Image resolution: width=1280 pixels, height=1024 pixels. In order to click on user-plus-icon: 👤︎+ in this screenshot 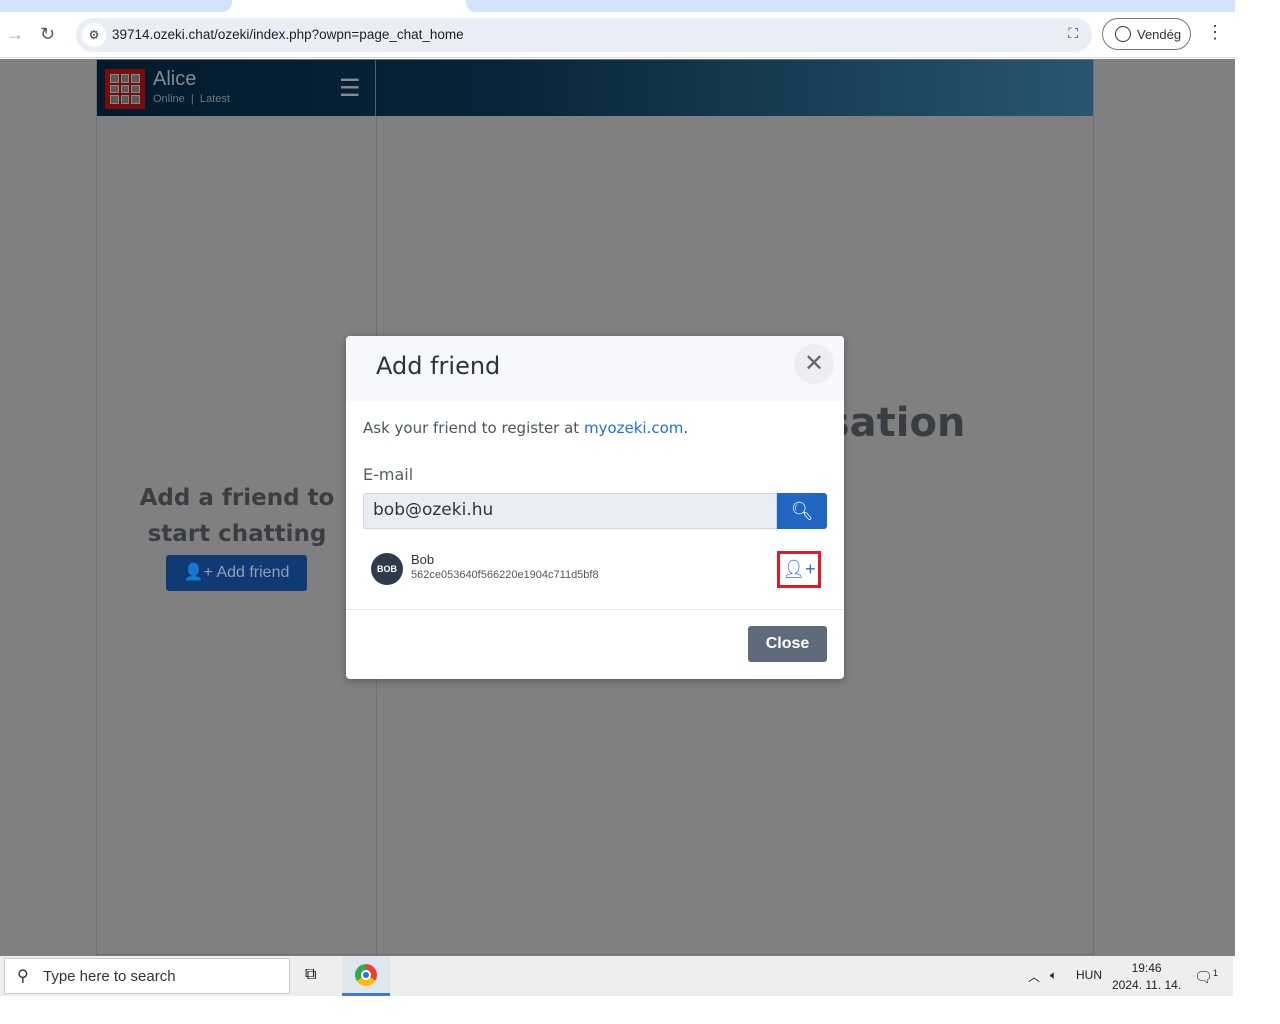, I will do `click(799, 569)`.